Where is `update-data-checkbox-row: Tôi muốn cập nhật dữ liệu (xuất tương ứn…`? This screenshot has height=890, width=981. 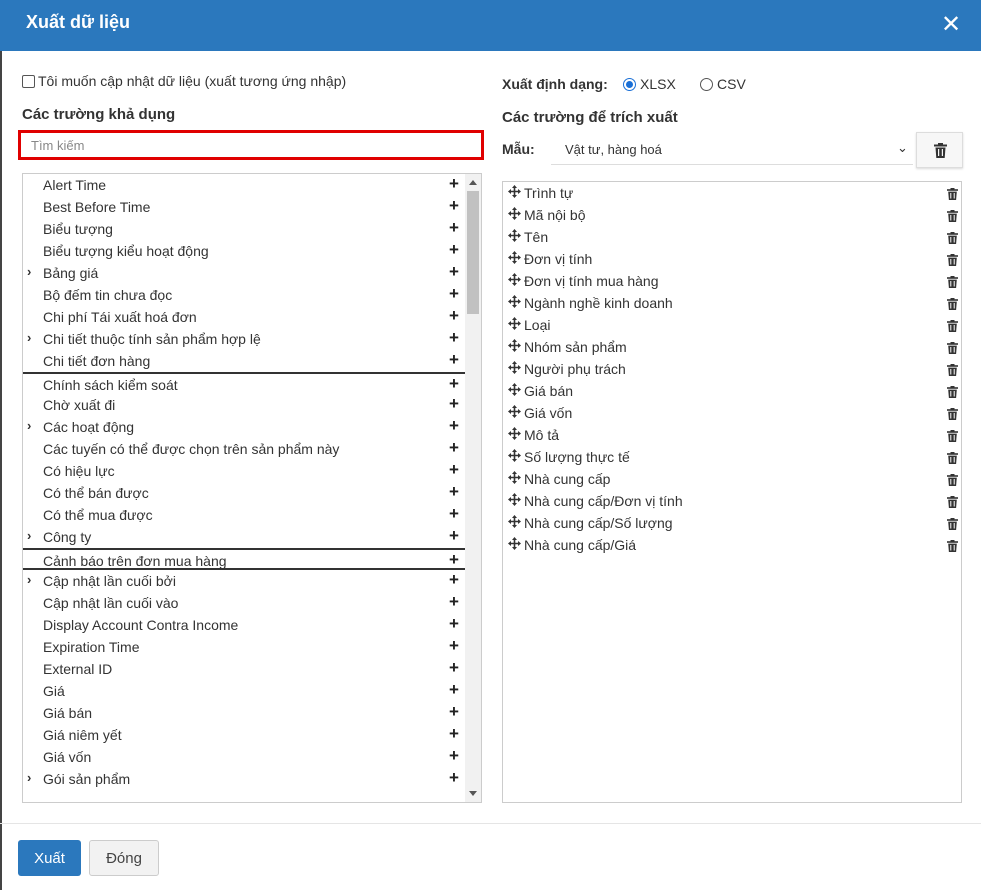
update-data-checkbox-row: Tôi muốn cập nhật dữ liệu (xuất tương ứn… is located at coordinates (184, 81).